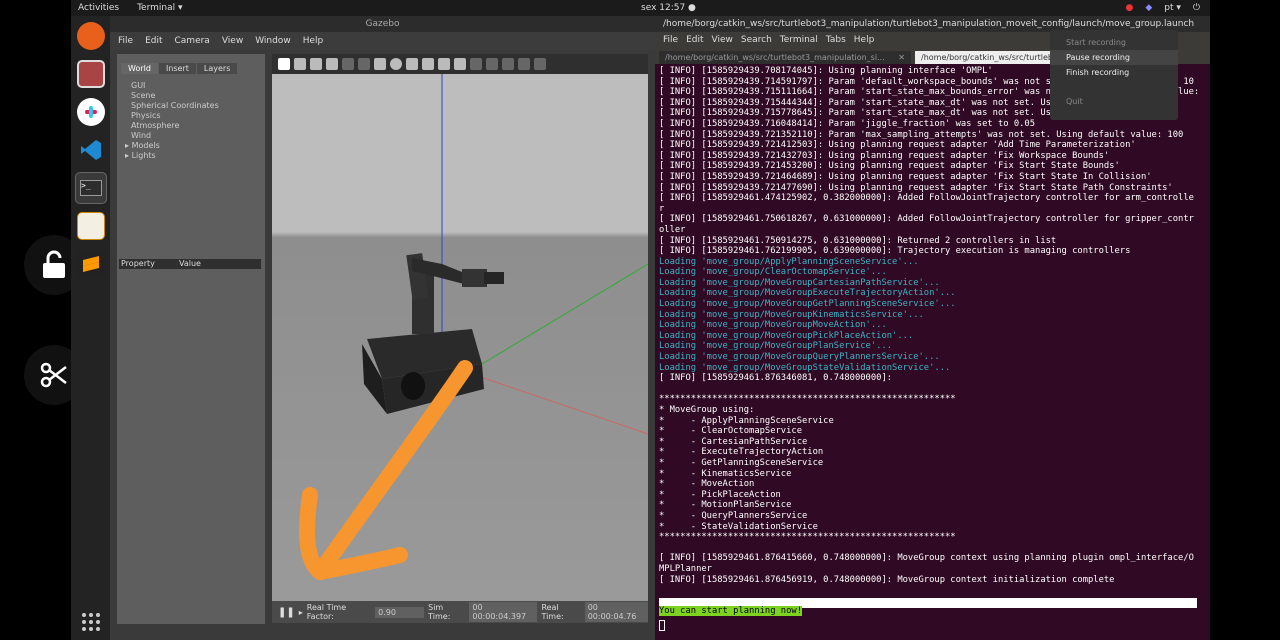 The image size is (1280, 640). Describe the element at coordinates (476, 64) in the screenshot. I see `copy-icon` at that location.